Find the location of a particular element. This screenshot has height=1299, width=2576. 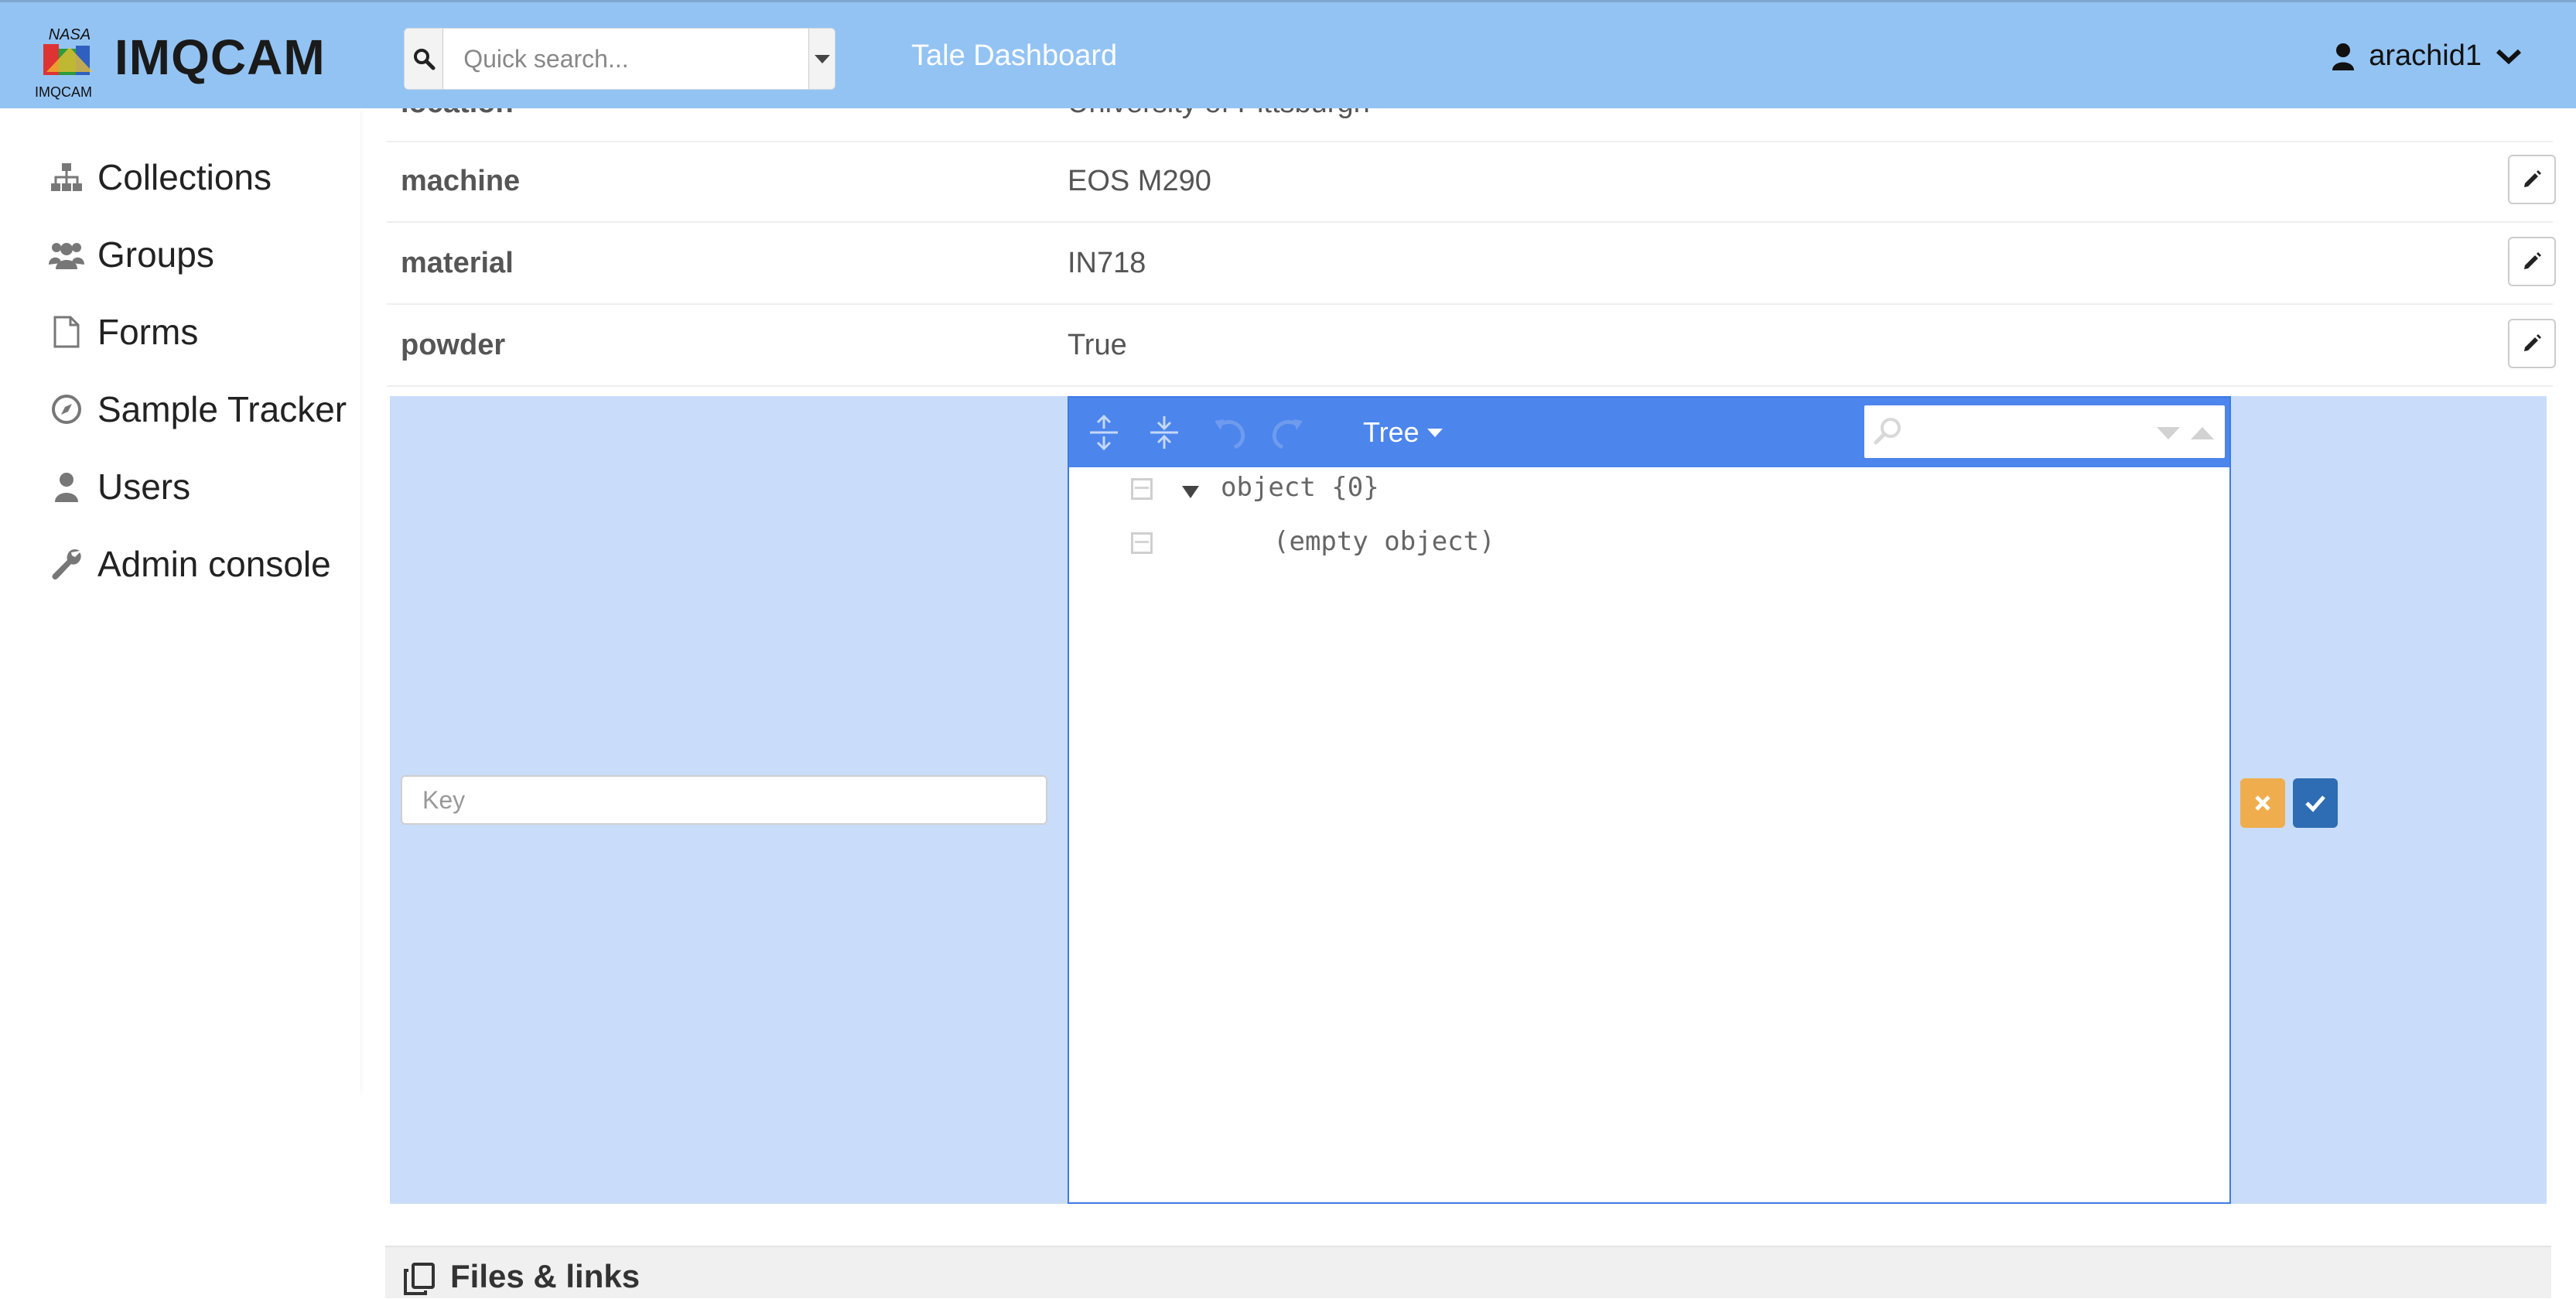

files-links-panel-header: Files & links is located at coordinates (1468, 1272).